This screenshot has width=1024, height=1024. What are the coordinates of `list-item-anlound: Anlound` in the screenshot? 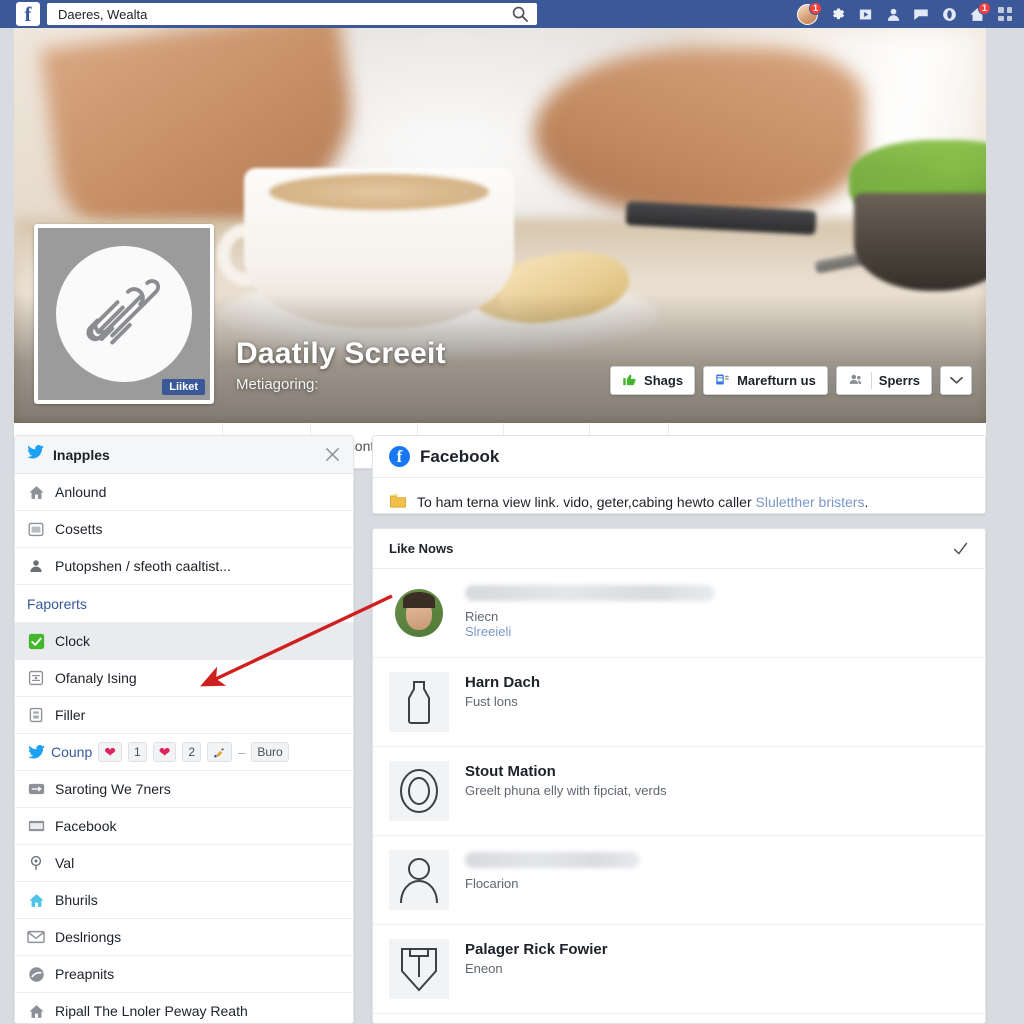 It's located at (184, 492).